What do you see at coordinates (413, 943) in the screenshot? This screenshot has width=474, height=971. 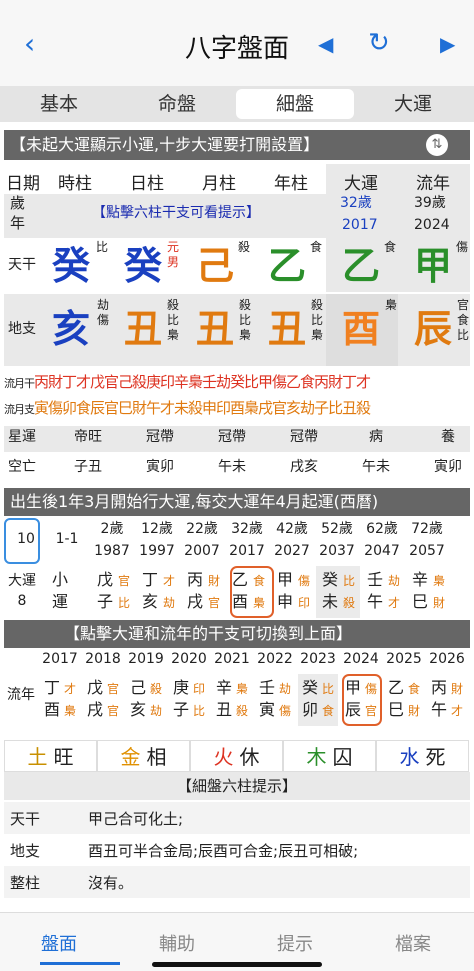 I see `bottom-tab-files: 檔案` at bounding box center [413, 943].